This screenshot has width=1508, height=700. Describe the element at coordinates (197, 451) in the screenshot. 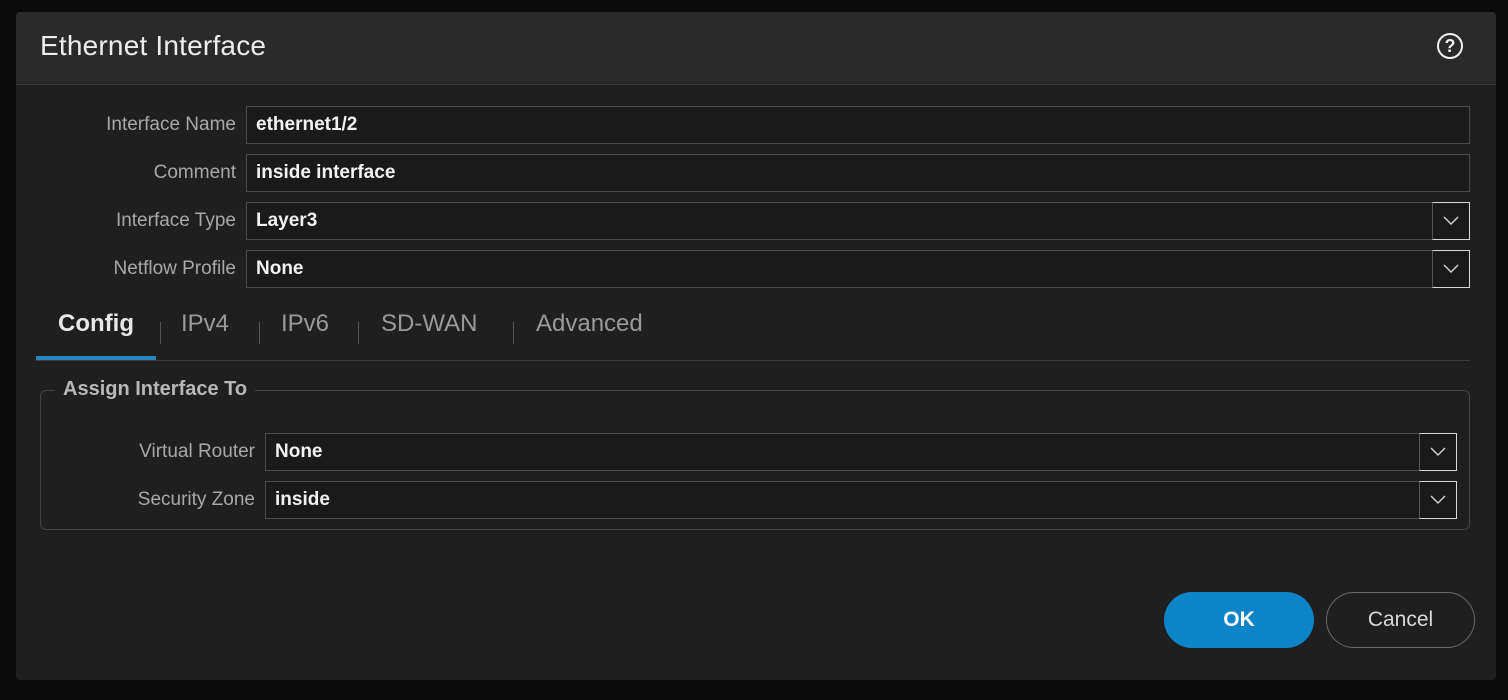

I see `virtual-router-label: Virtual Router` at that location.